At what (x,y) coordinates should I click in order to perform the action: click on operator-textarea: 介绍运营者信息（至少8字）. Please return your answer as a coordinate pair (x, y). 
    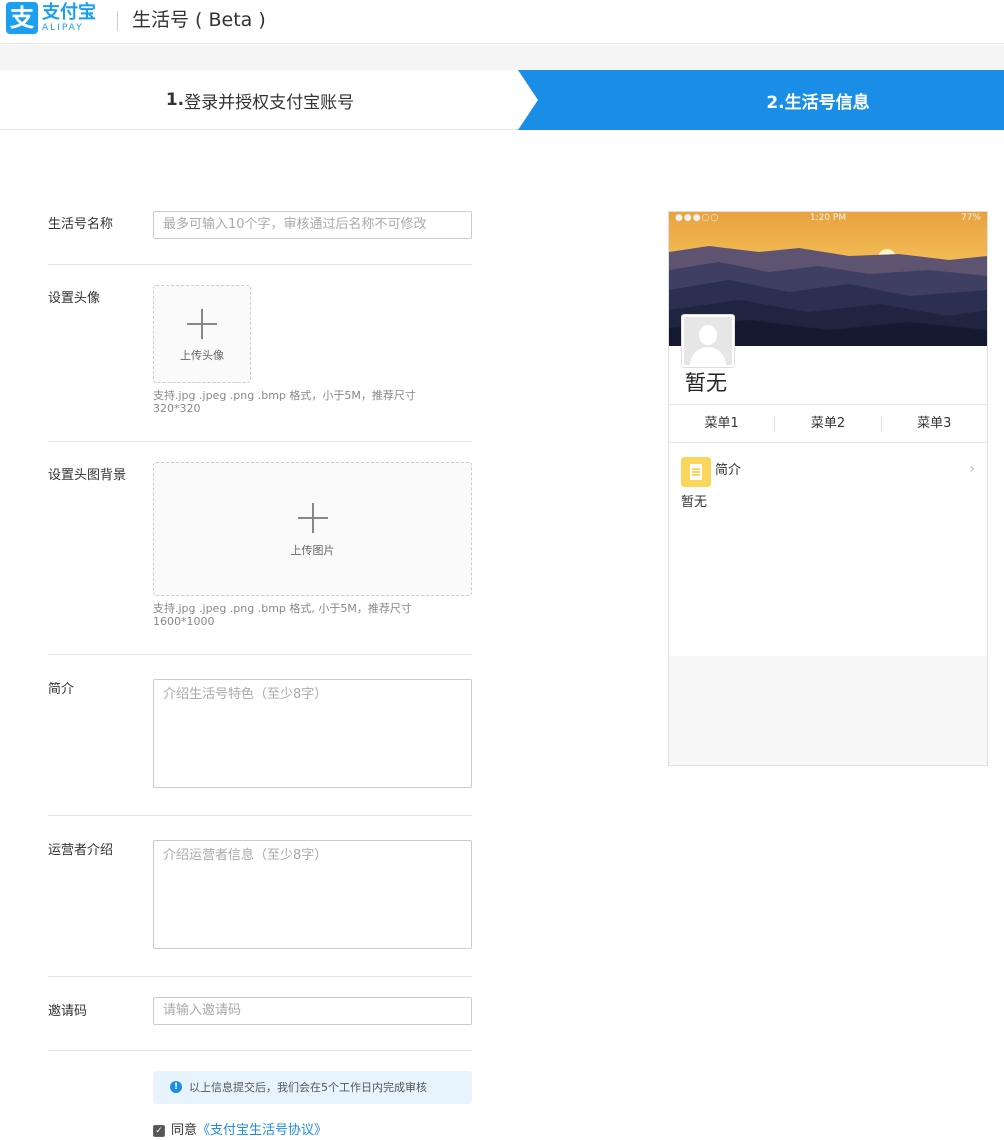
    Looking at the image, I should click on (312, 894).